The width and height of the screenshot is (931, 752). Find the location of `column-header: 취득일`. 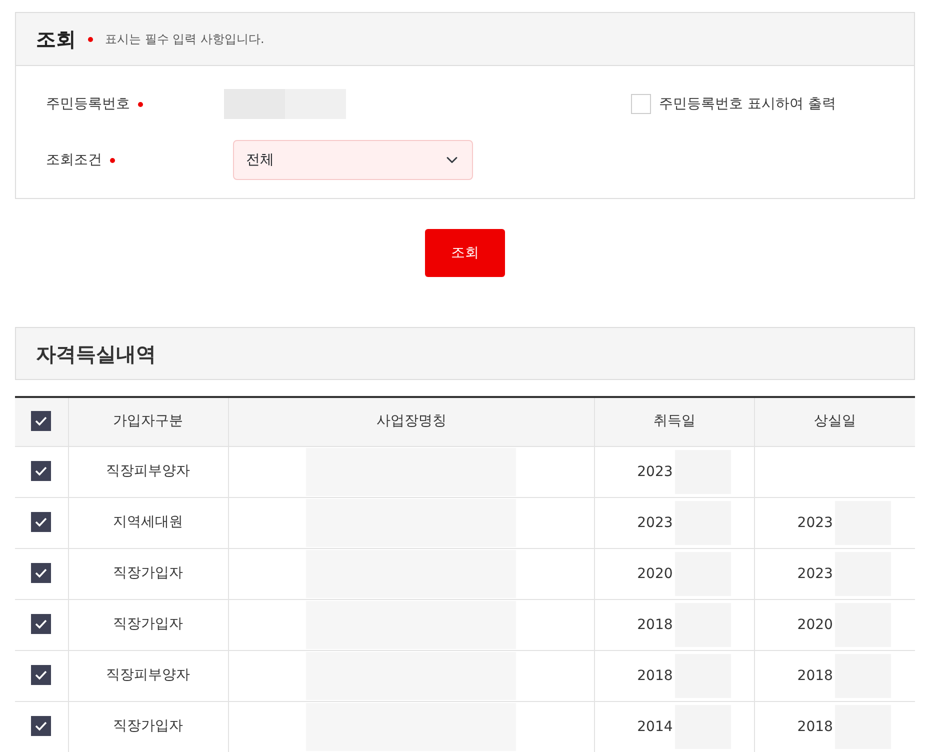

column-header: 취득일 is located at coordinates (674, 421).